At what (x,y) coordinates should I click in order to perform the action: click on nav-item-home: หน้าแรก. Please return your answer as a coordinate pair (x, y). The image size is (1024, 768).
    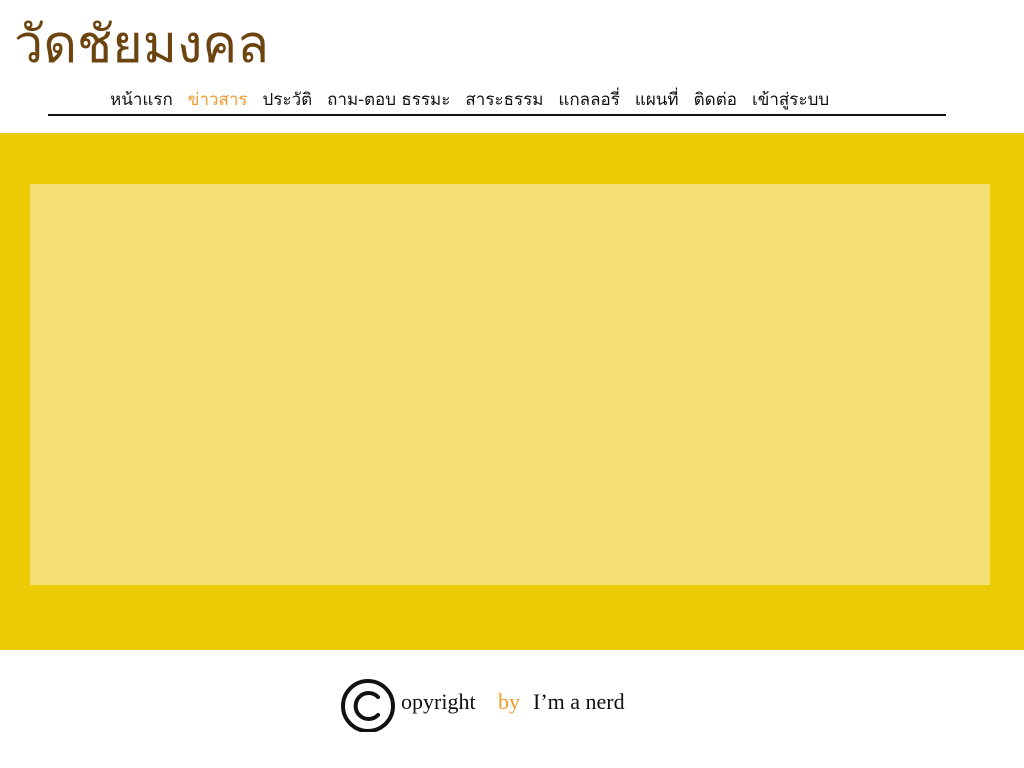
    Looking at the image, I should click on (141, 99).